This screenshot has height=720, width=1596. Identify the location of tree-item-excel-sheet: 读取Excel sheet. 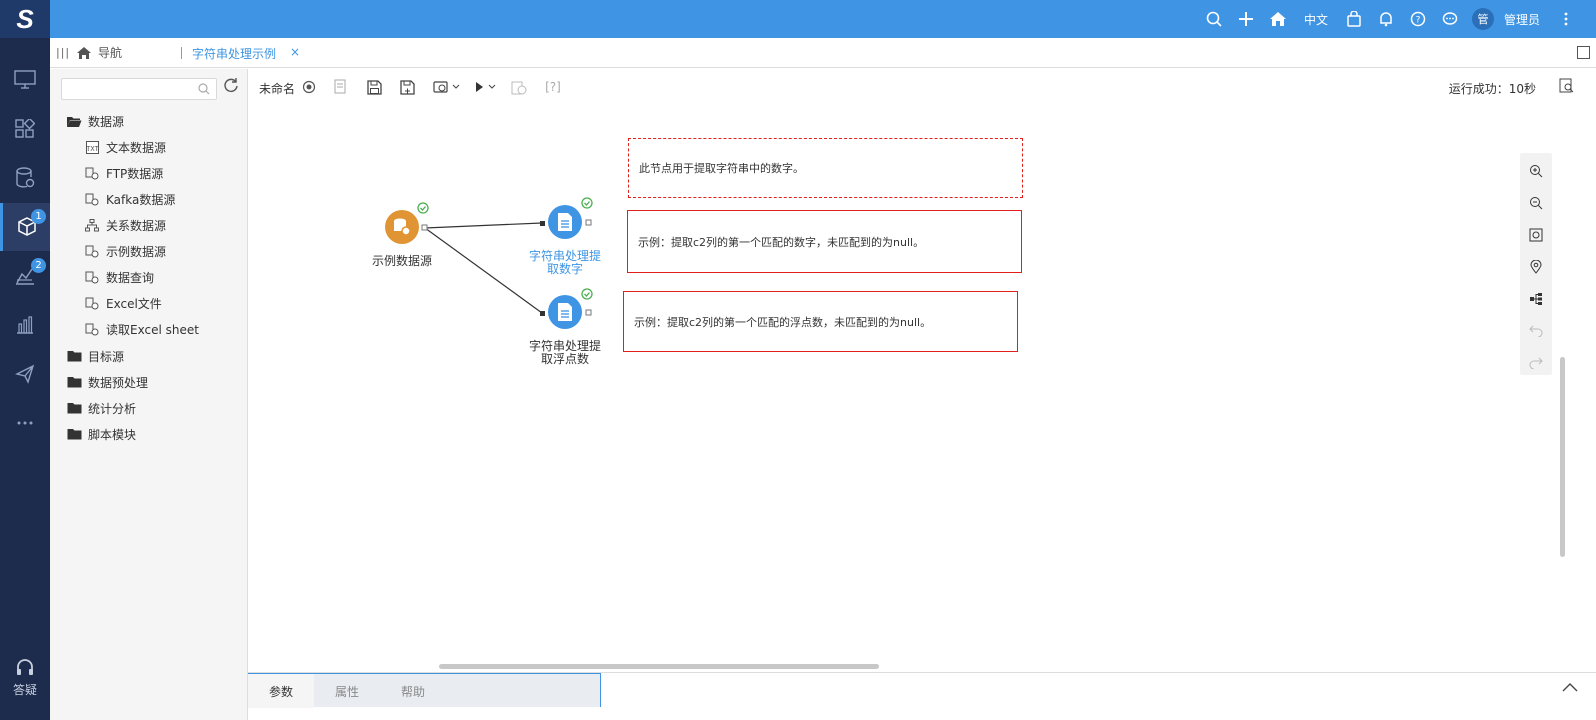
(141, 329).